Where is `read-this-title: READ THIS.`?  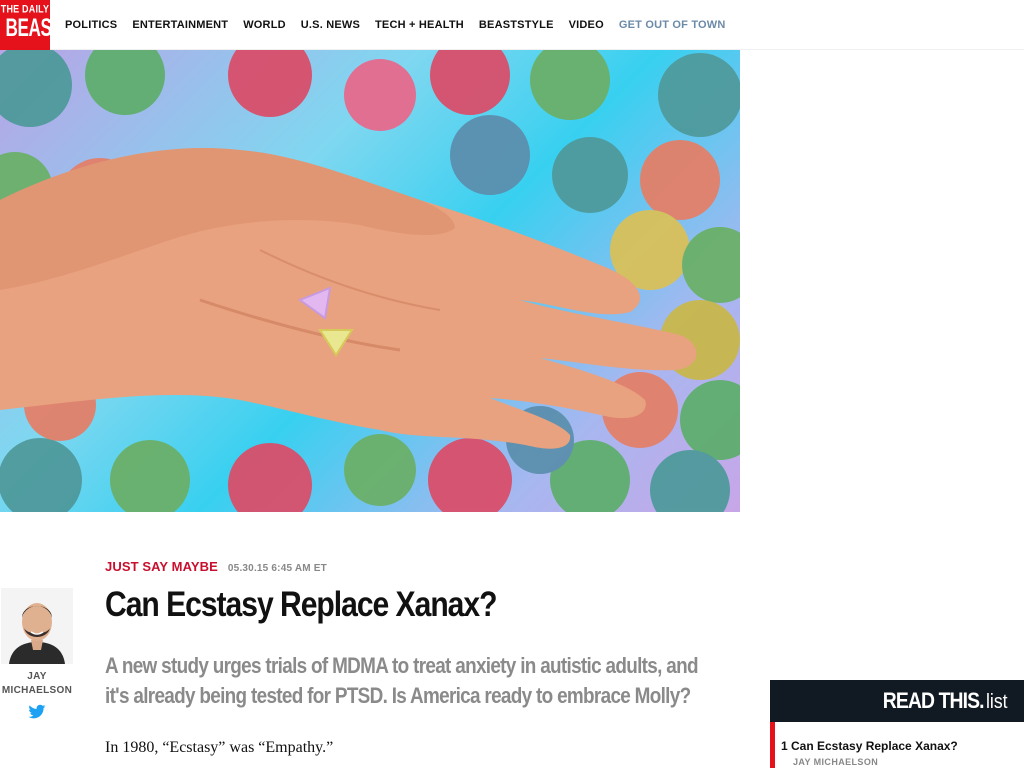
read-this-title: READ THIS. is located at coordinates (933, 700).